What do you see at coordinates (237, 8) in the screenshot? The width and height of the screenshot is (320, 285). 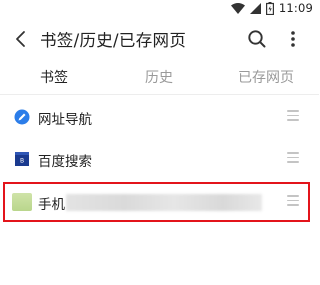 I see `wifi-icon` at bounding box center [237, 8].